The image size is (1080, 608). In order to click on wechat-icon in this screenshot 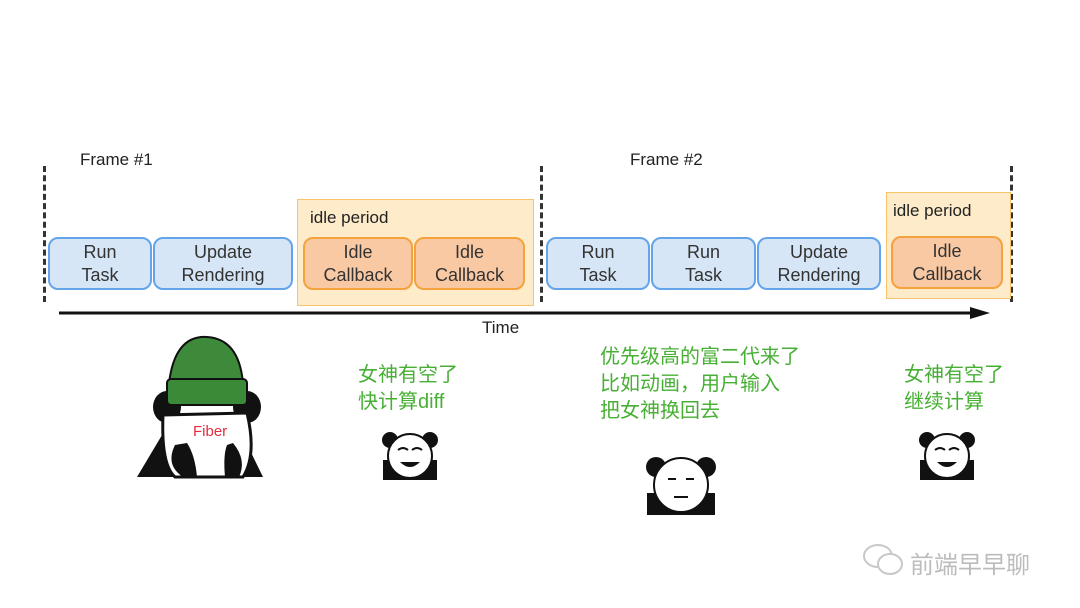, I will do `click(883, 559)`.